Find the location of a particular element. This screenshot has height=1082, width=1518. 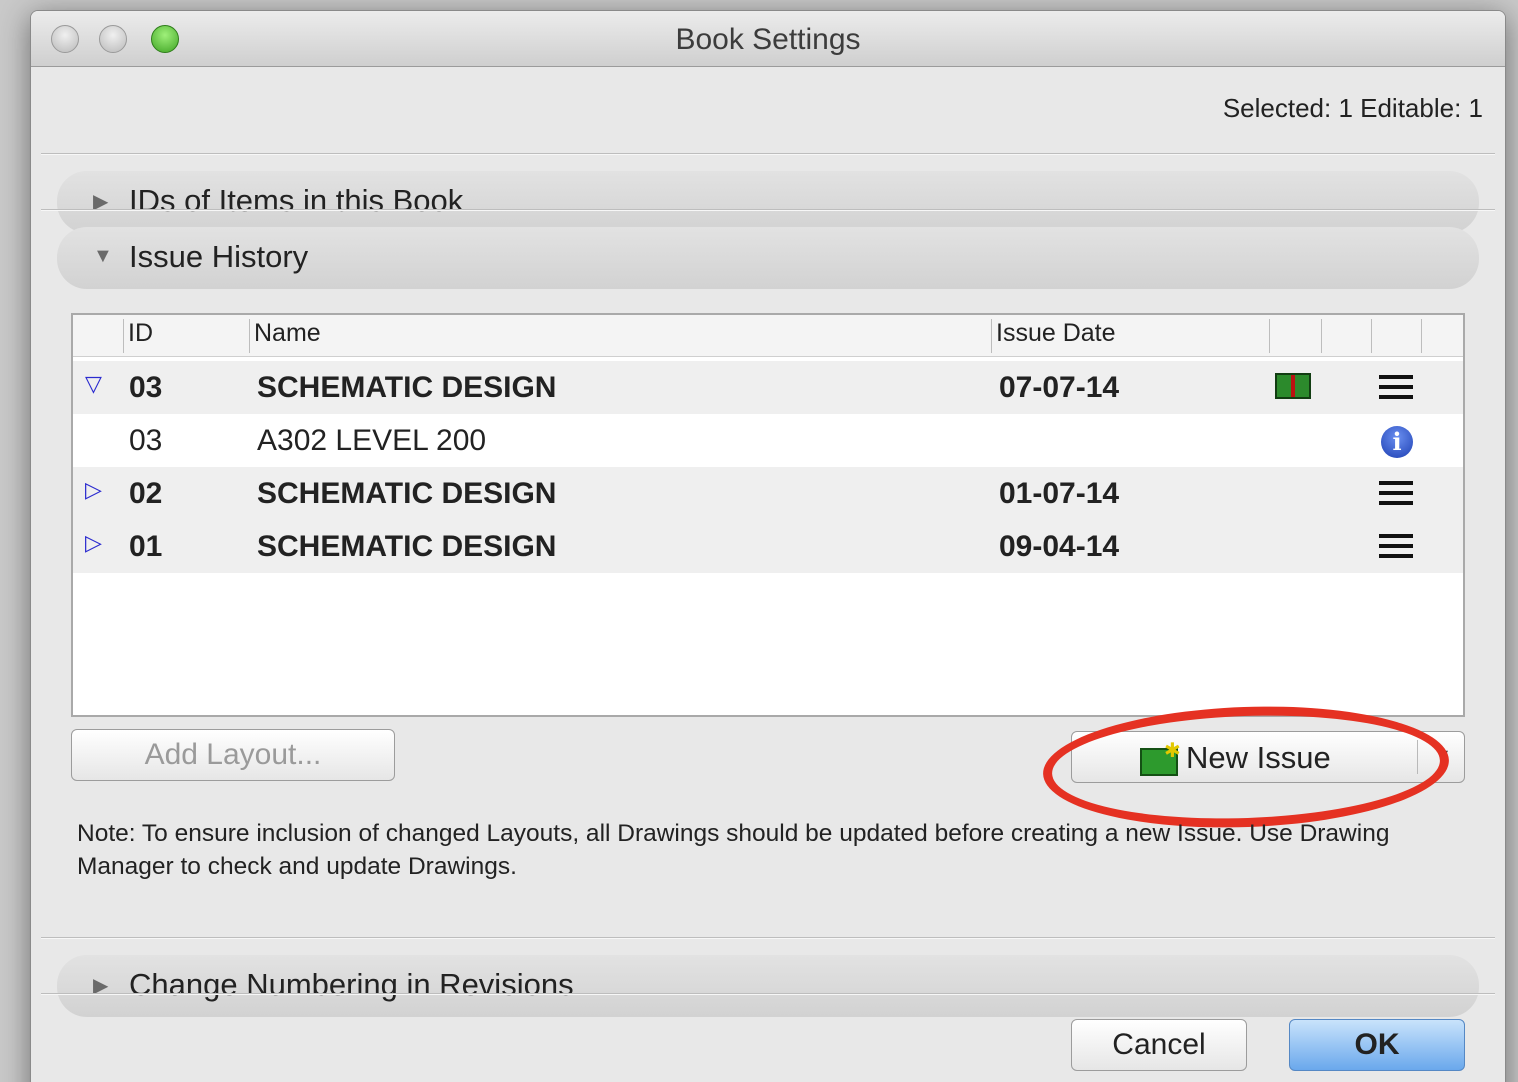

row-name: A302 LEVEL 200 is located at coordinates (372, 440).